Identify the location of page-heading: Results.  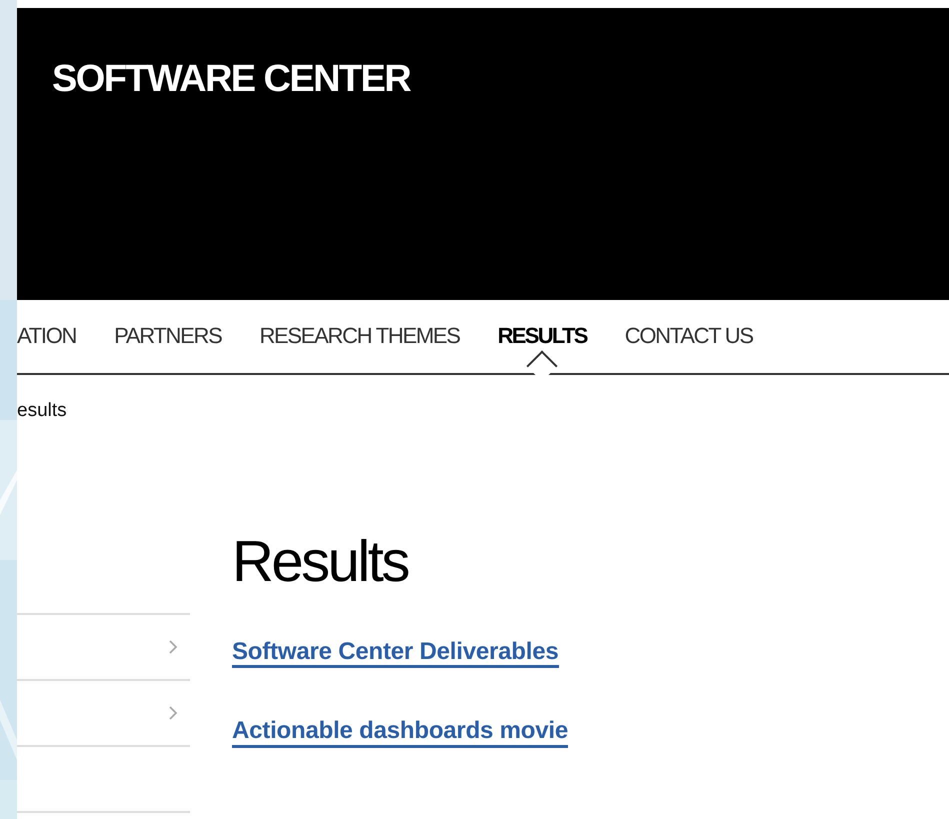
(320, 562).